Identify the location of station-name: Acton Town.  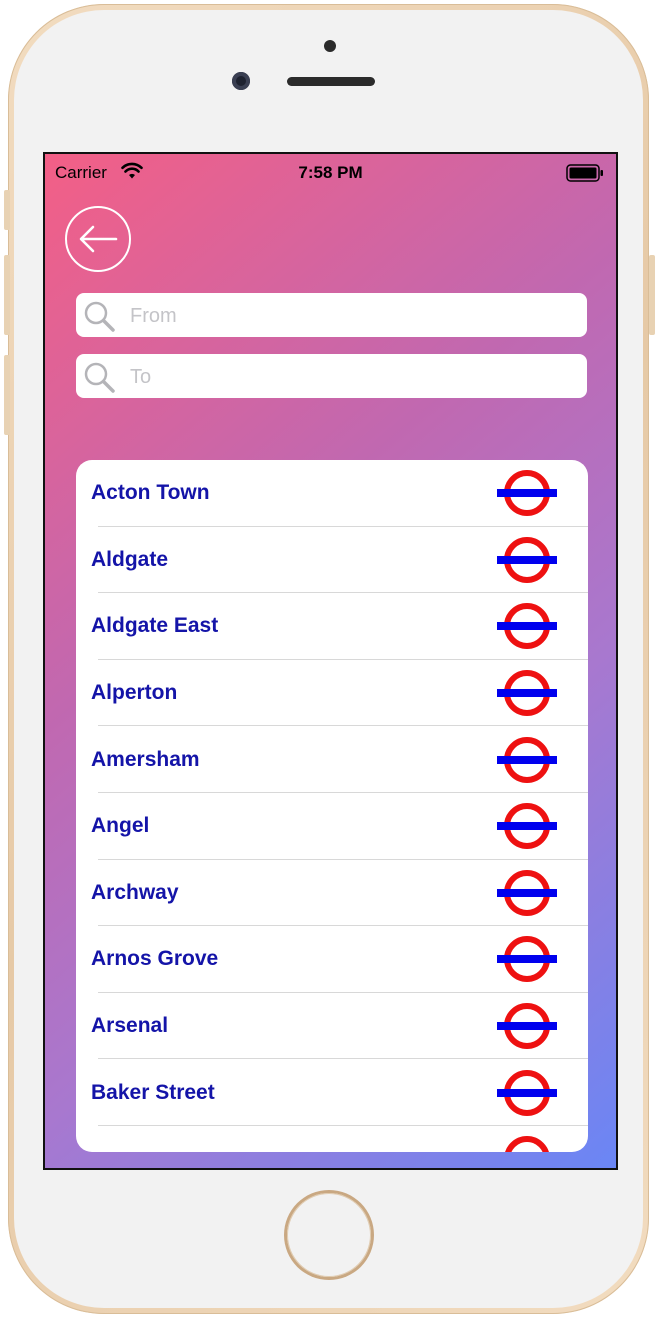
(150, 493).